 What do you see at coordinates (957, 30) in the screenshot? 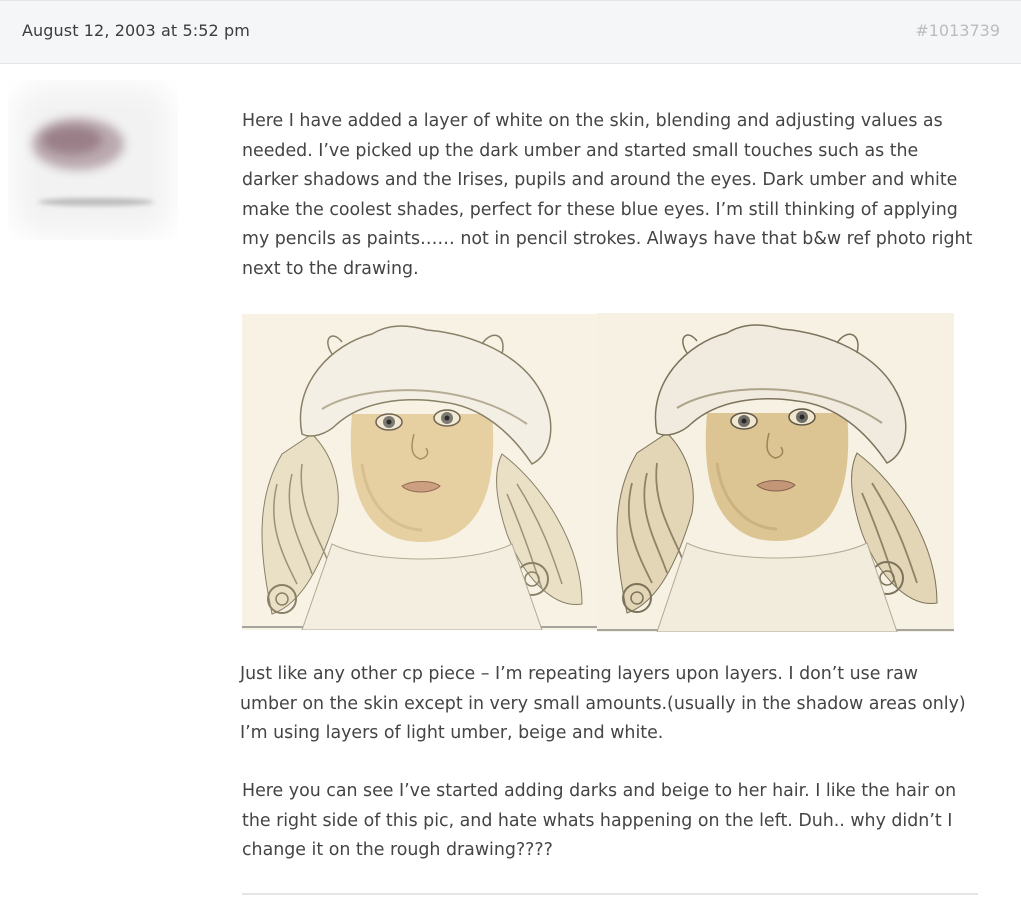
I see `post-permalink: #1013739` at bounding box center [957, 30].